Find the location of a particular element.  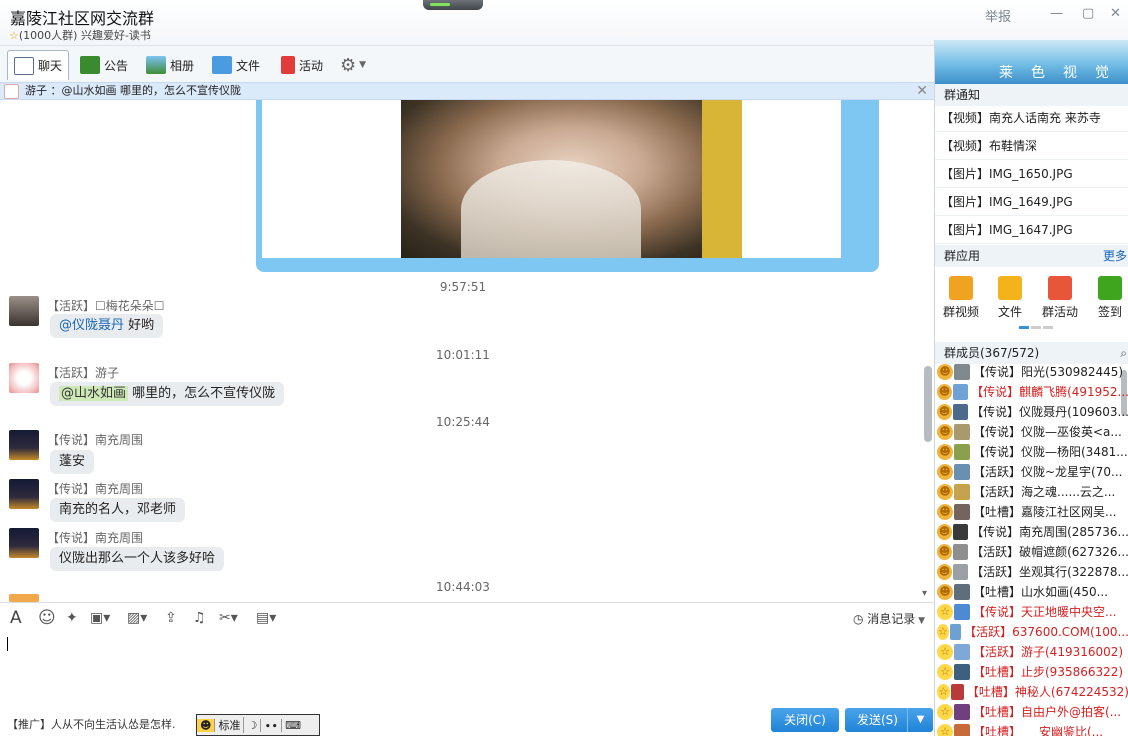

member-row: ☆ 【吐槽】神秘人(674224532) is located at coordinates (1031, 692).